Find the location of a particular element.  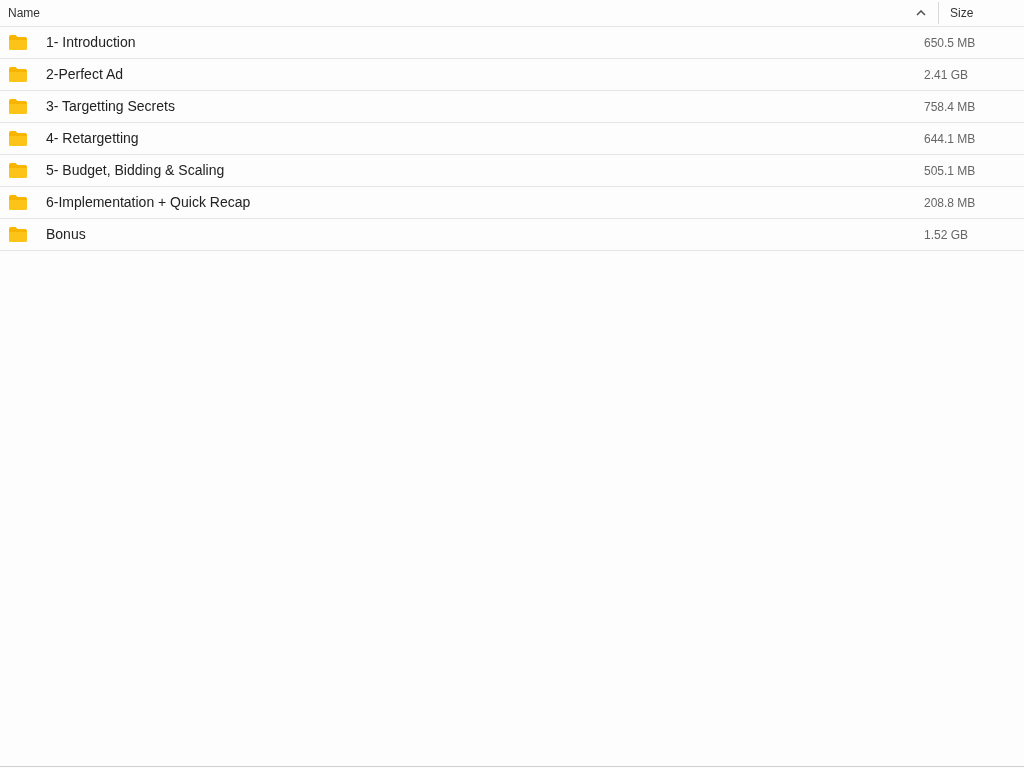

file-size: 644.1 MB is located at coordinates (950, 139).